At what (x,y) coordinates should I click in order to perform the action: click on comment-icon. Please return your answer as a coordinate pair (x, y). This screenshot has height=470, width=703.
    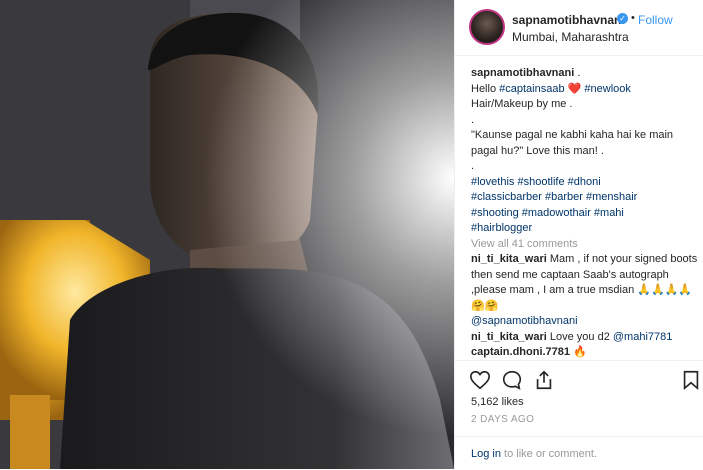
    Looking at the image, I should click on (512, 380).